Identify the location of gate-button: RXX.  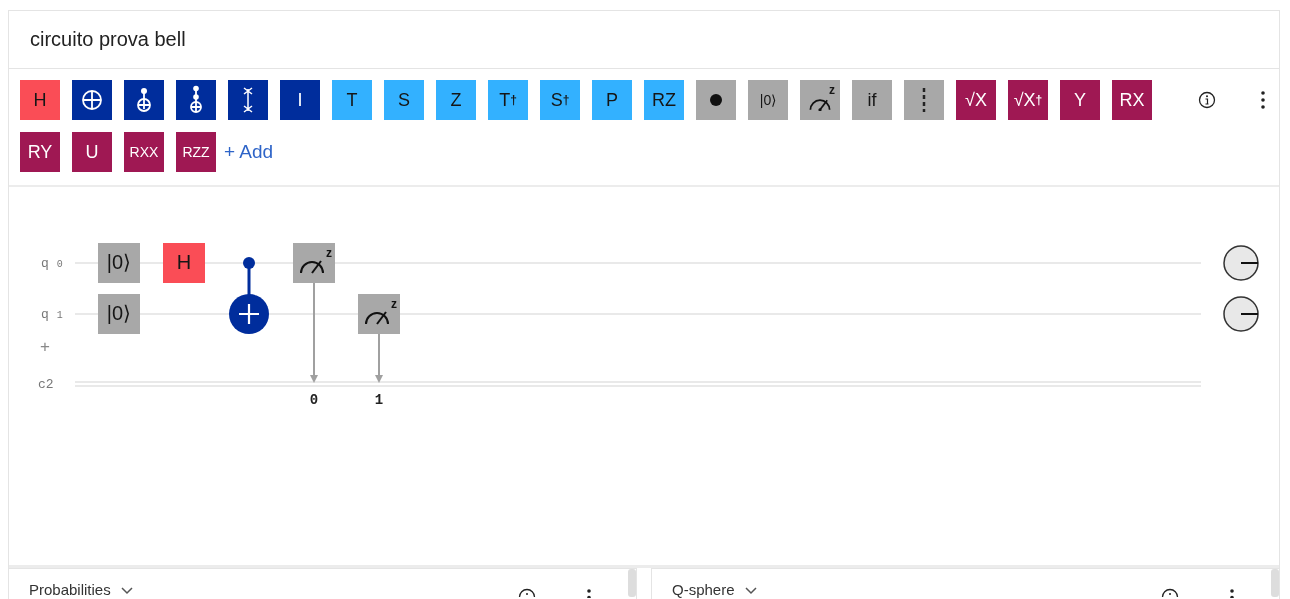
(144, 152).